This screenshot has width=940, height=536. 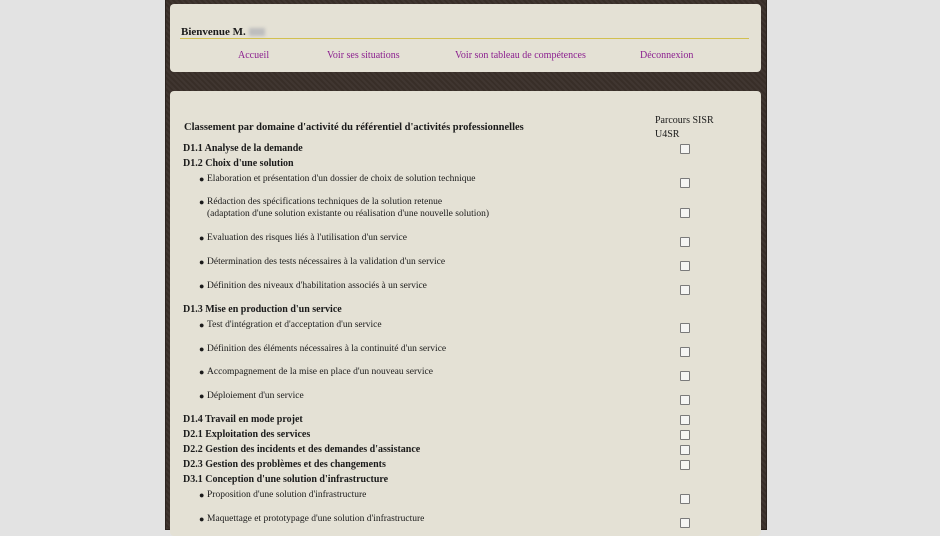 I want to click on header-divider, so click(x=464, y=38).